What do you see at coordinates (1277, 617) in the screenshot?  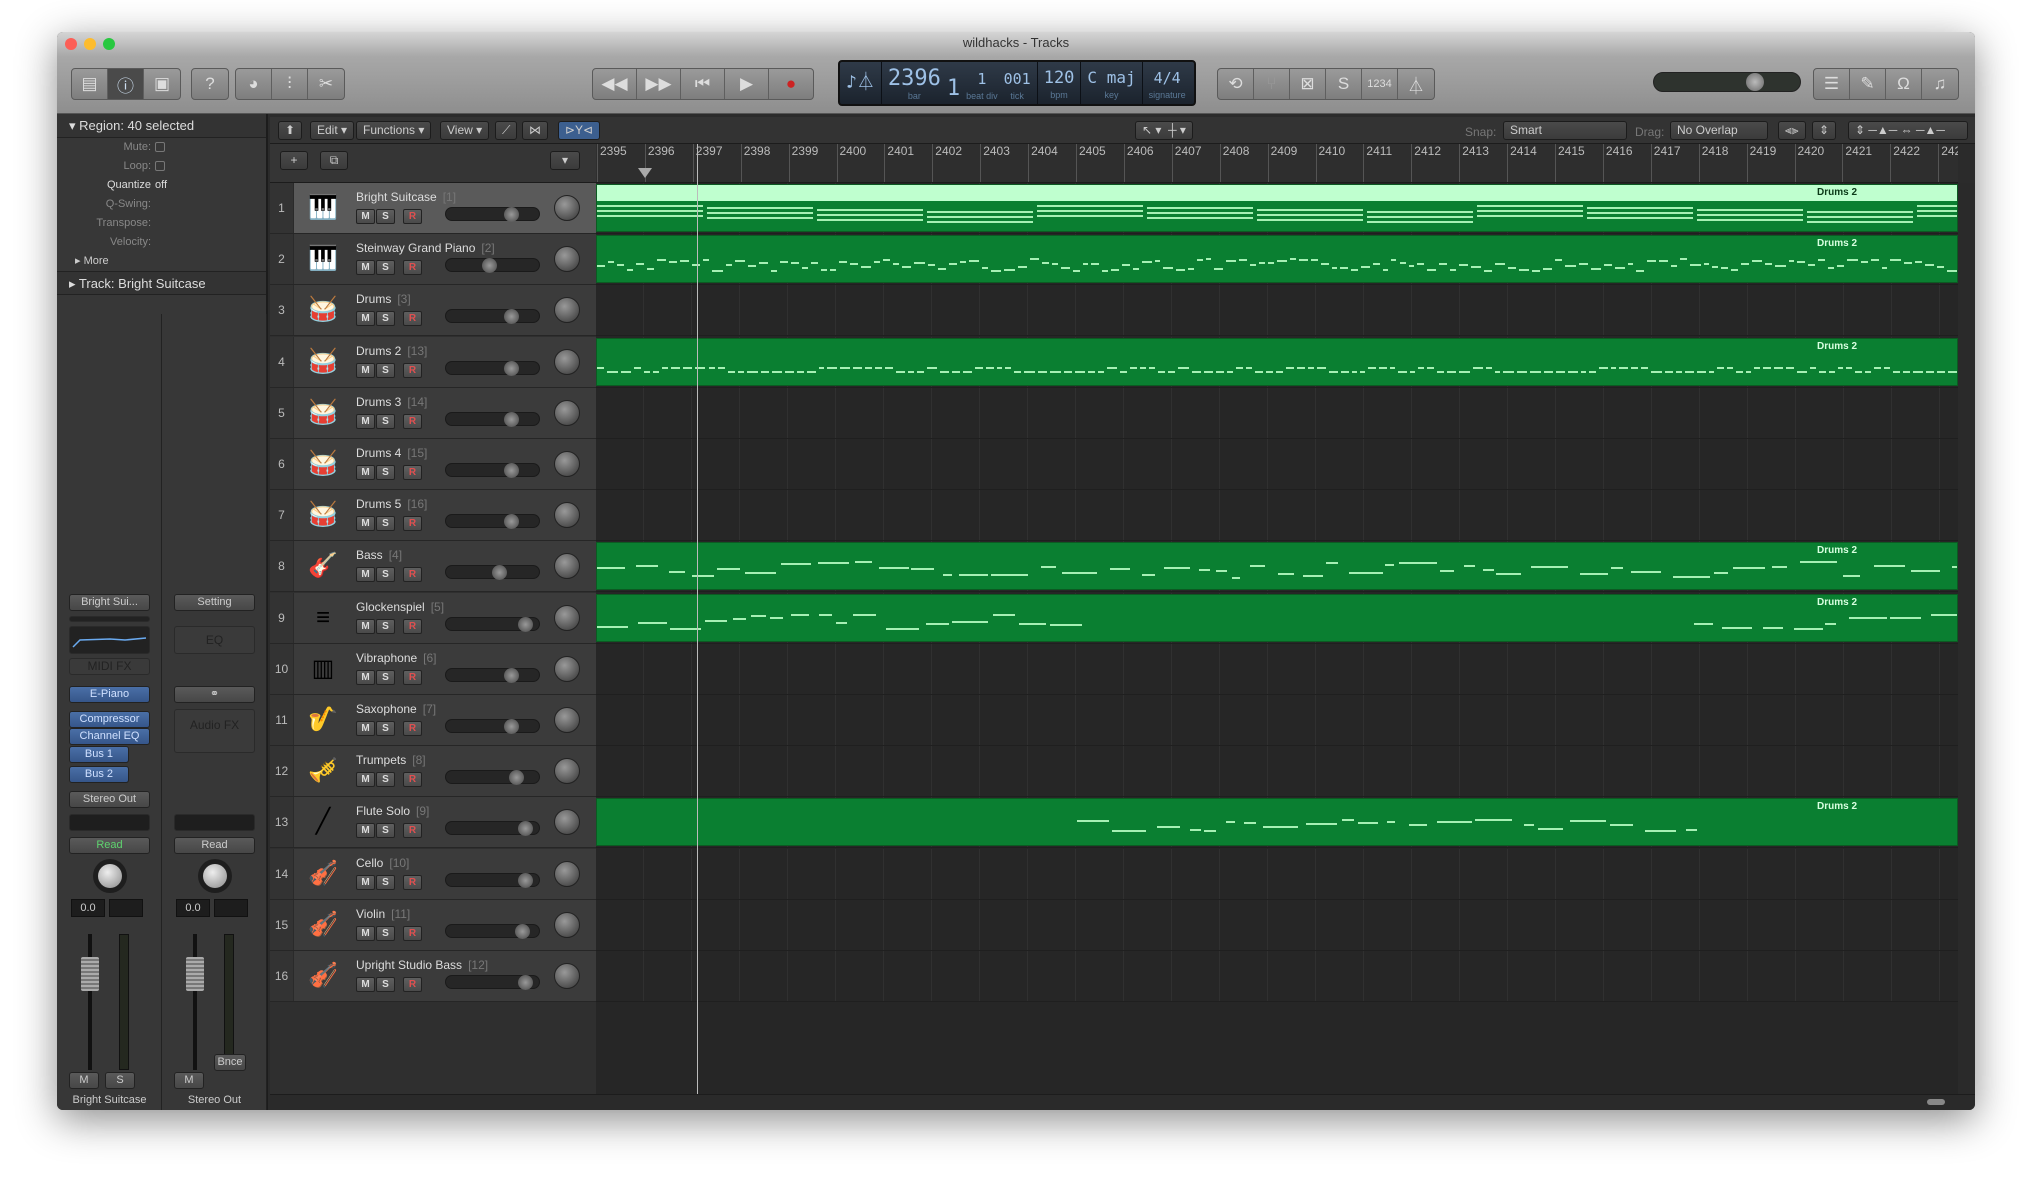 I see `midi-region: Drums 2` at bounding box center [1277, 617].